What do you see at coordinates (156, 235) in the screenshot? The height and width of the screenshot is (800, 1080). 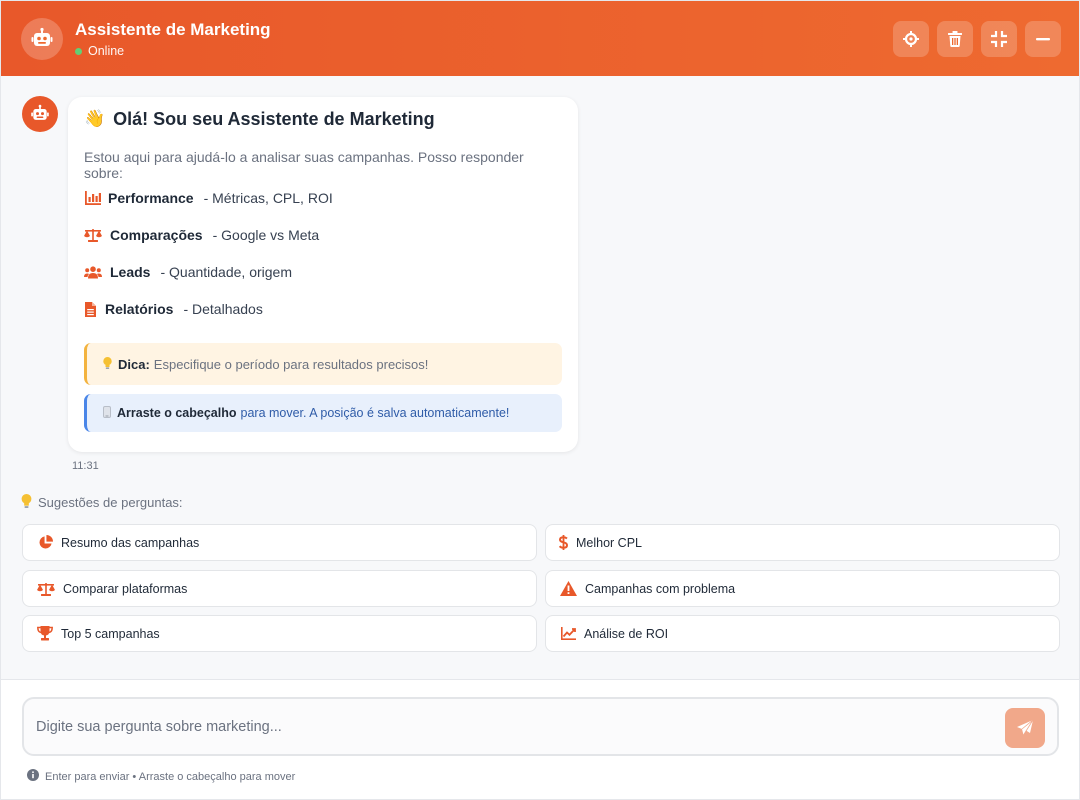 I see `topic-name: Comparações` at bounding box center [156, 235].